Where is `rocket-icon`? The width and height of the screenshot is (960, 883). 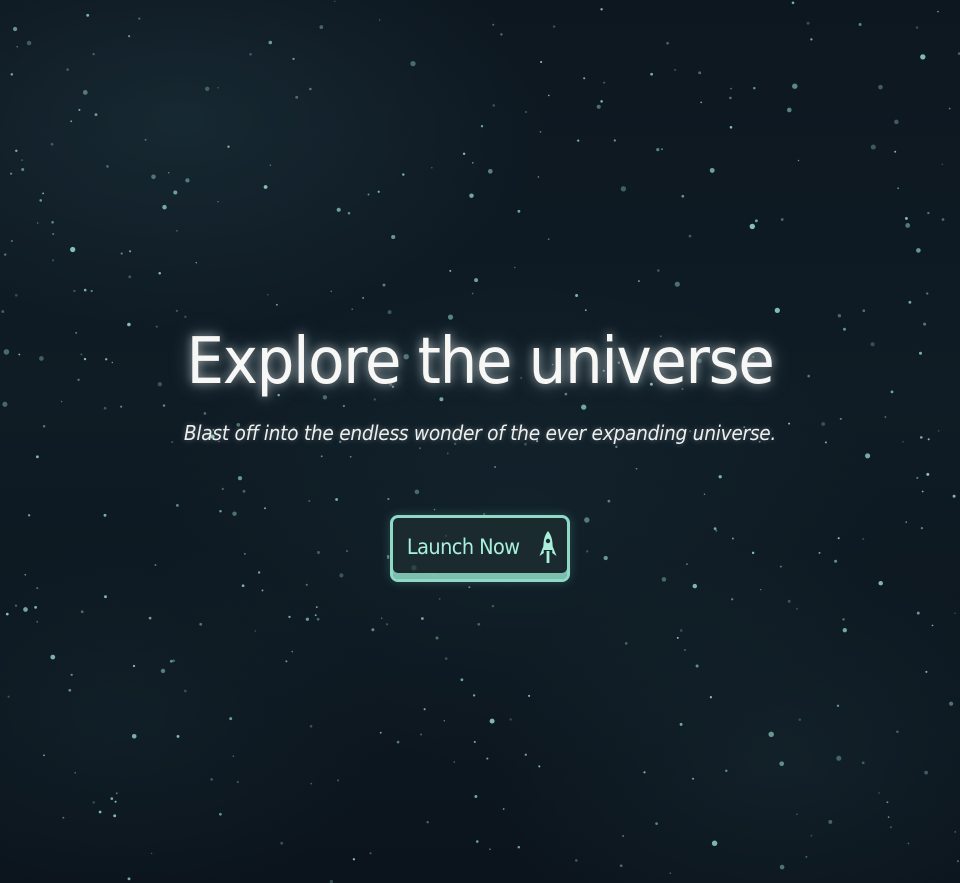 rocket-icon is located at coordinates (548, 547).